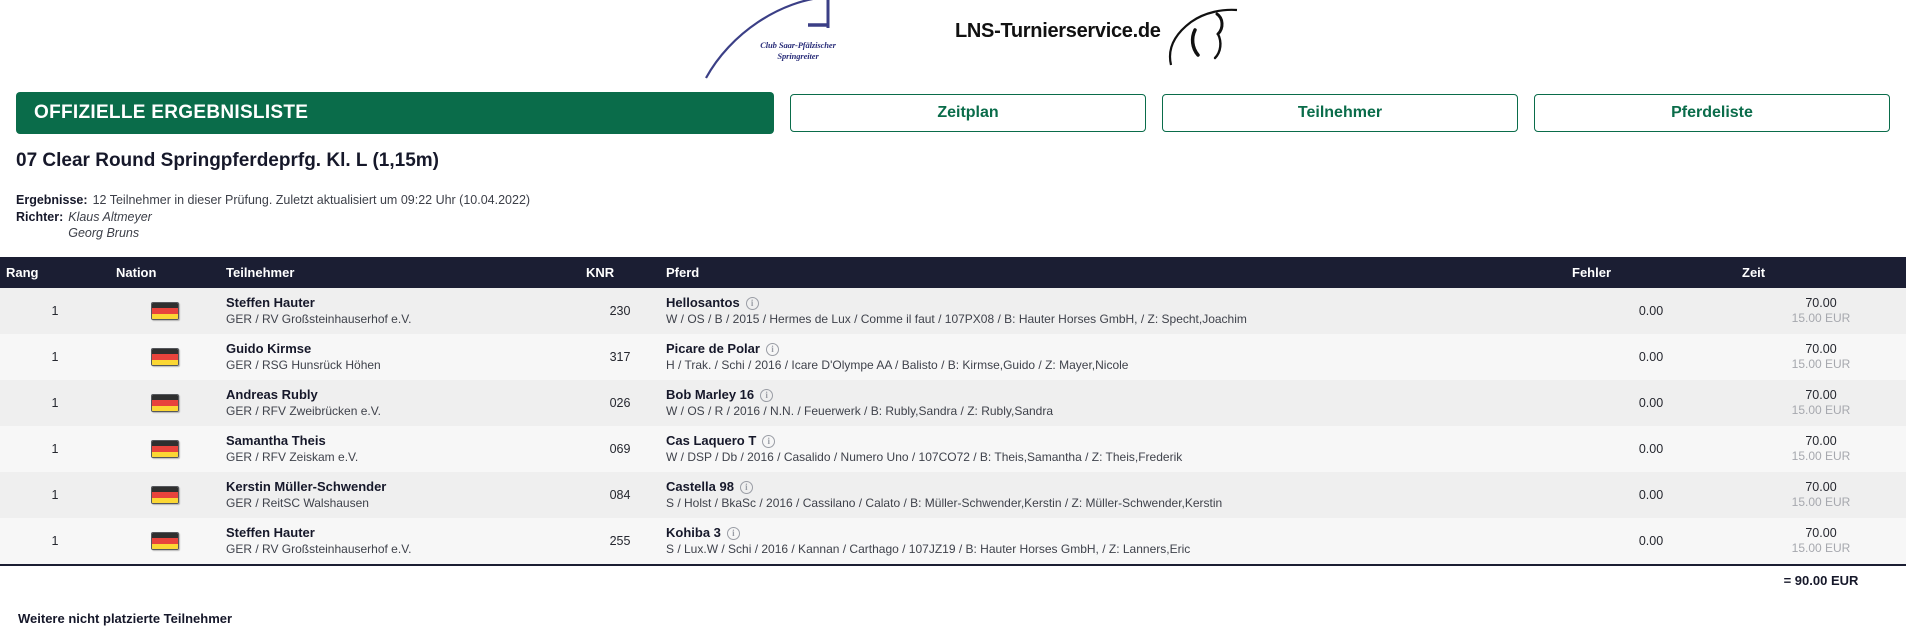 The image size is (1906, 626). I want to click on total-spacer, so click(868, 579).